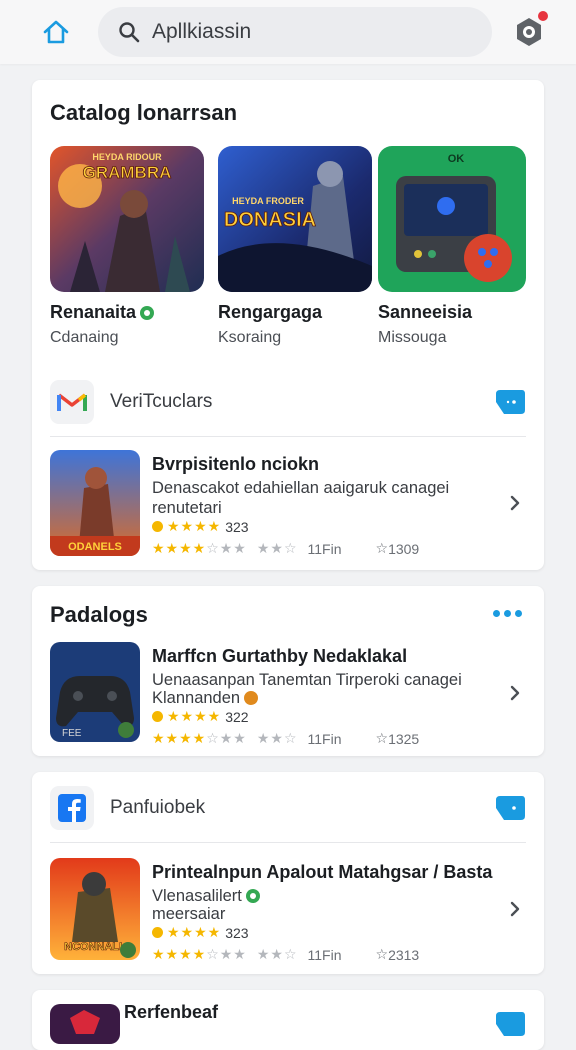 This screenshot has height=1050, width=576. Describe the element at coordinates (196, 698) in the screenshot. I see `app-subtitle: Klannanden` at that location.